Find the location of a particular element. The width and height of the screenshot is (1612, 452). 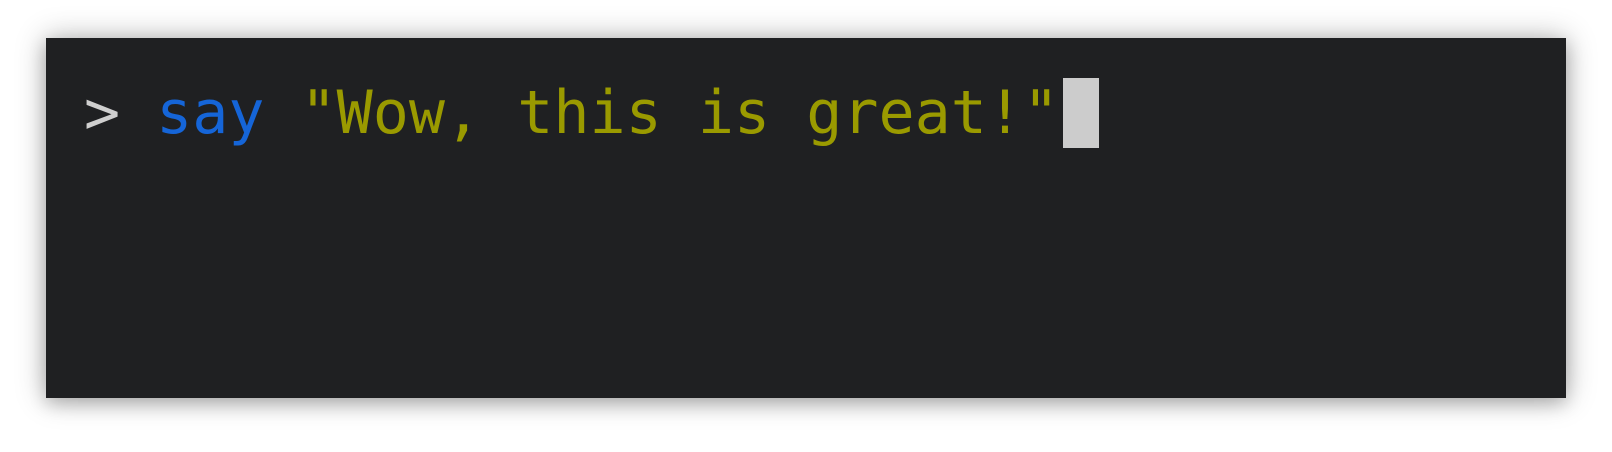

command-argument: "Wow, this is great!" is located at coordinates (680, 113).